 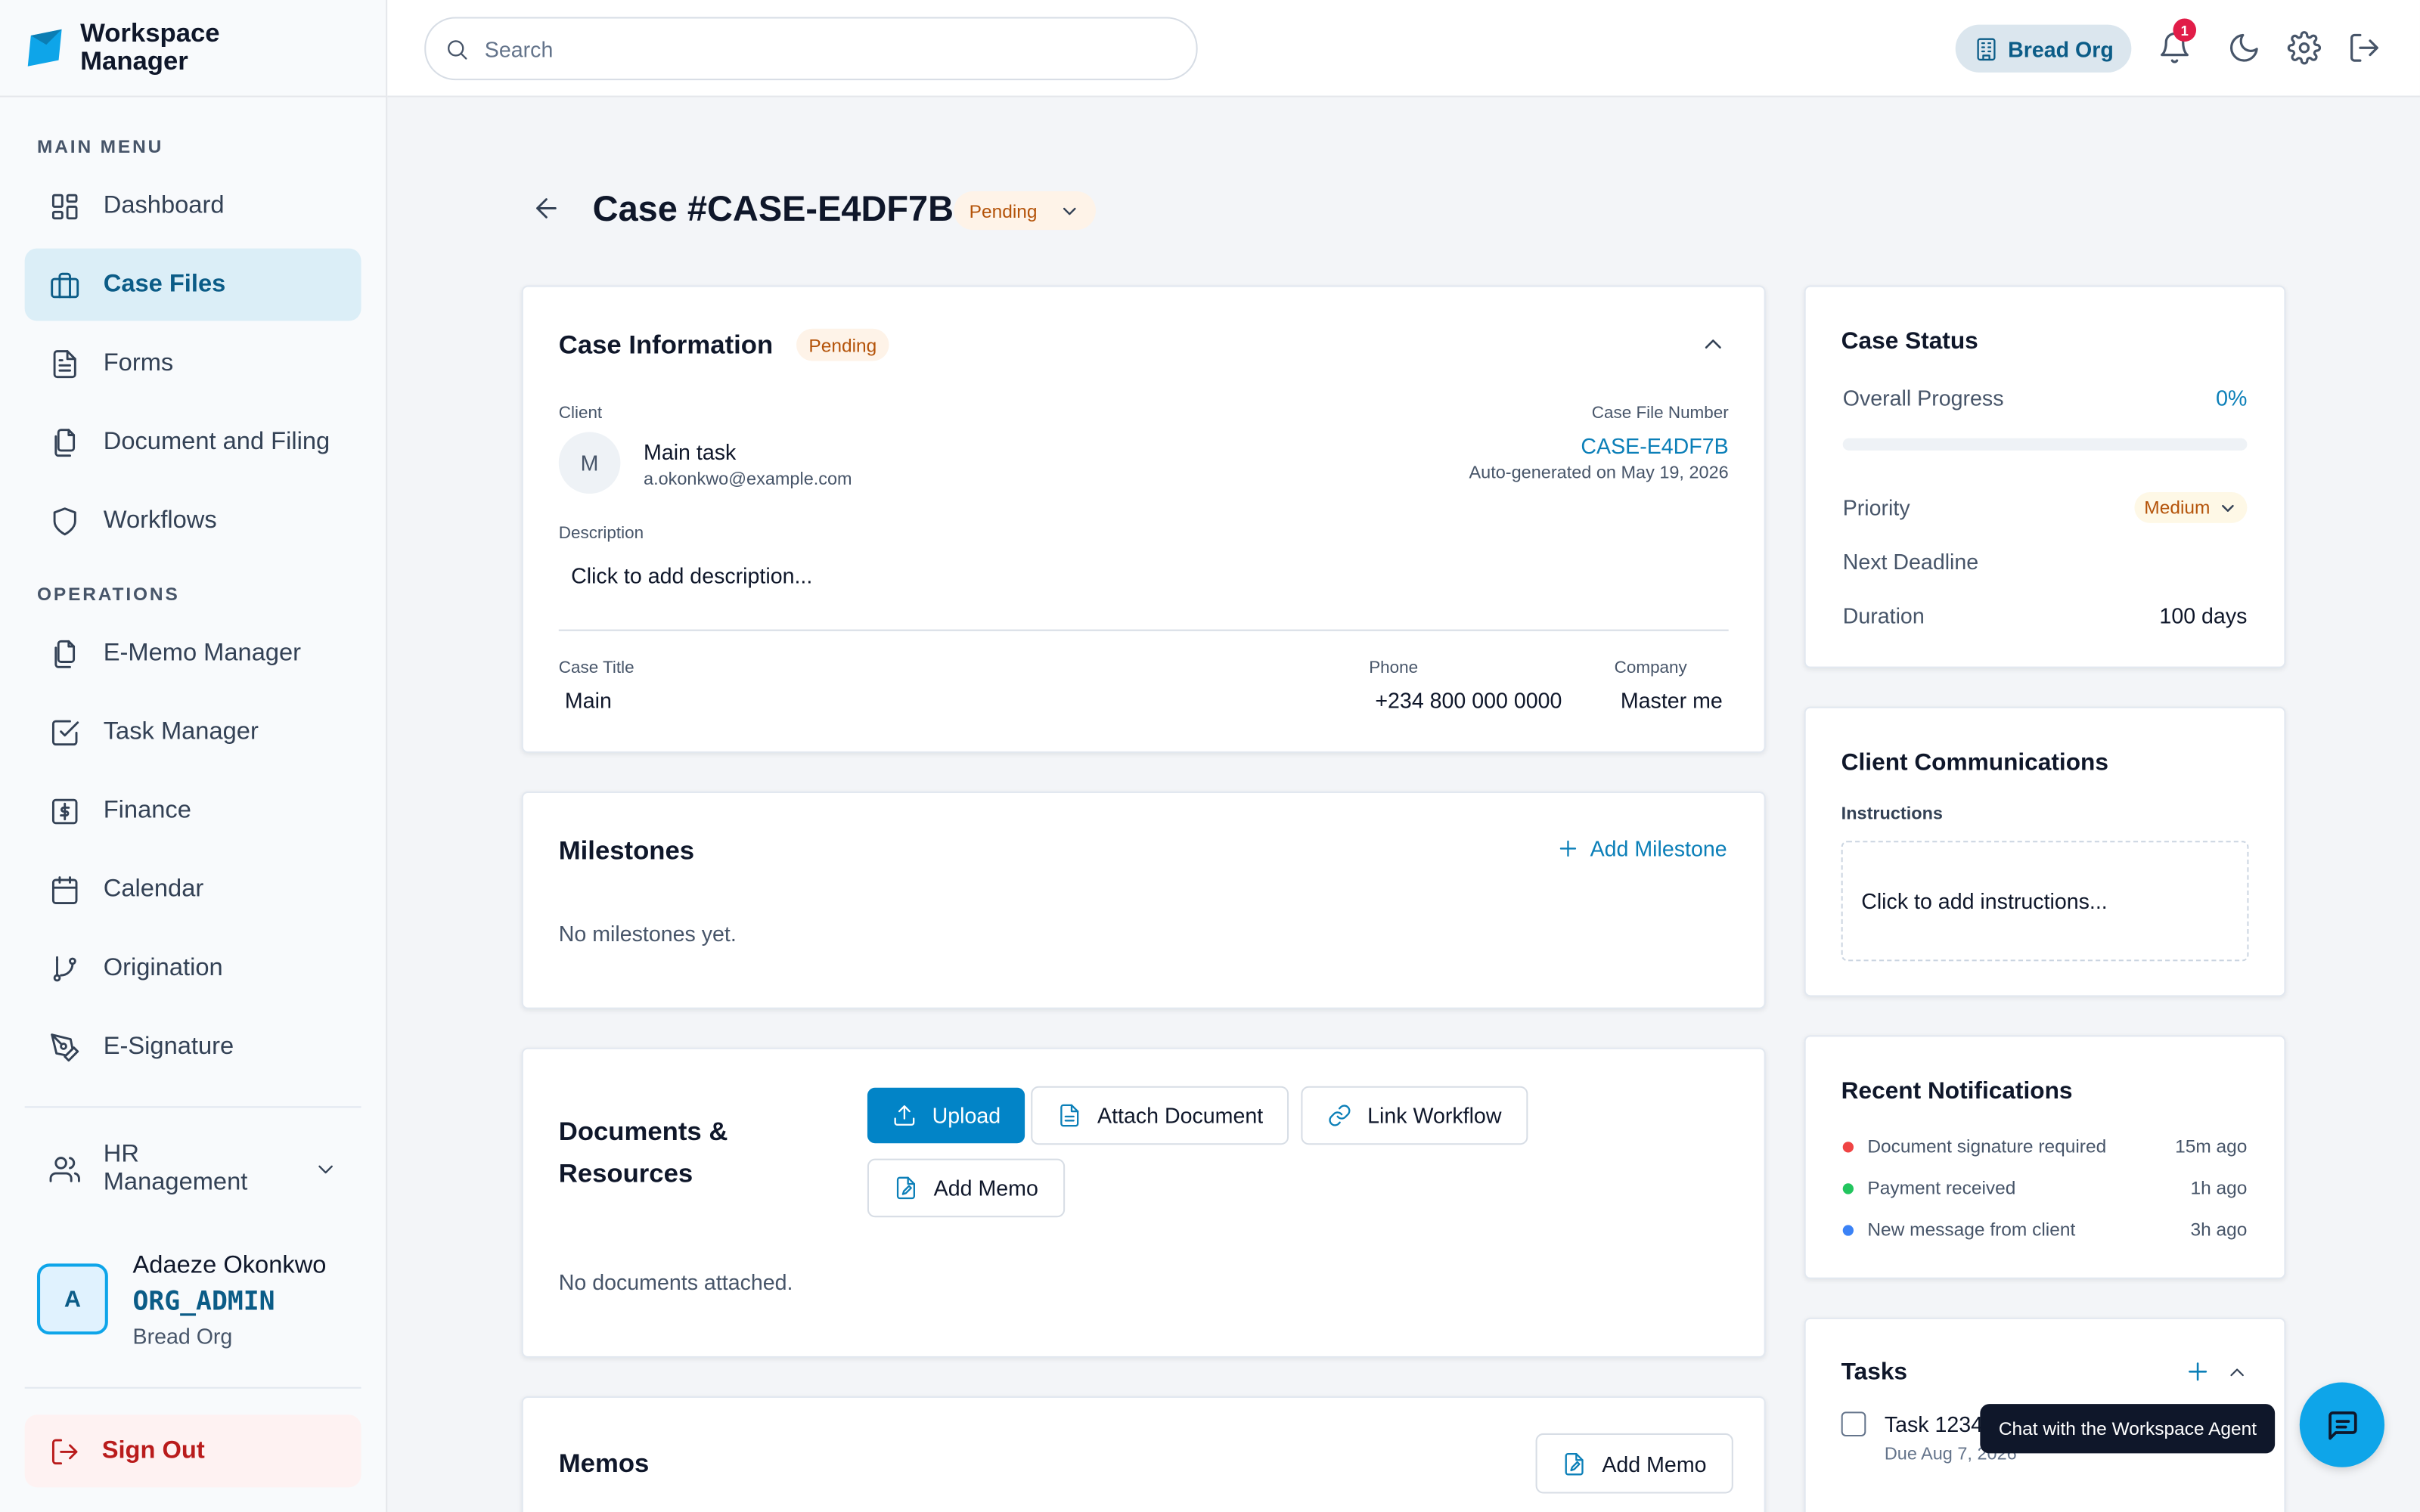 I want to click on card-title: Case Information, so click(x=666, y=345).